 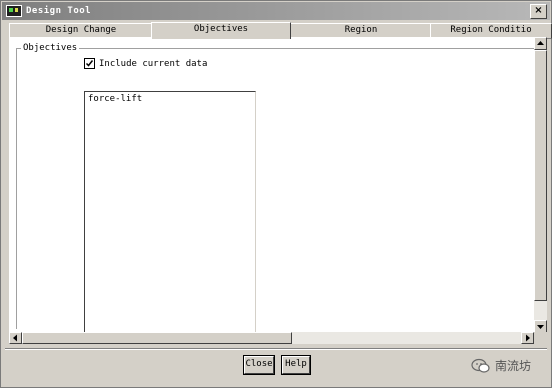 What do you see at coordinates (296, 365) in the screenshot?
I see `help-button: Help` at bounding box center [296, 365].